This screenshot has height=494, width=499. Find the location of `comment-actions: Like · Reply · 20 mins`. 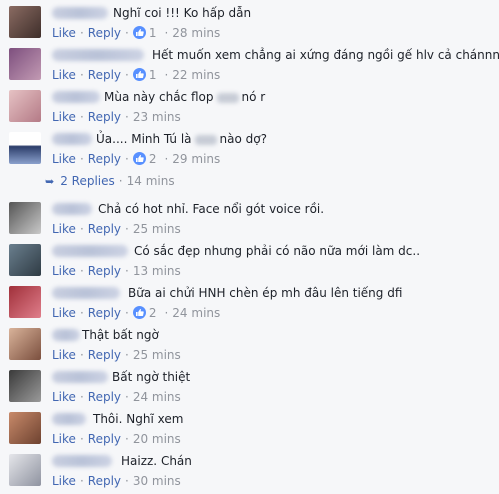

comment-actions: Like · Reply · 20 mins is located at coordinates (116, 439).